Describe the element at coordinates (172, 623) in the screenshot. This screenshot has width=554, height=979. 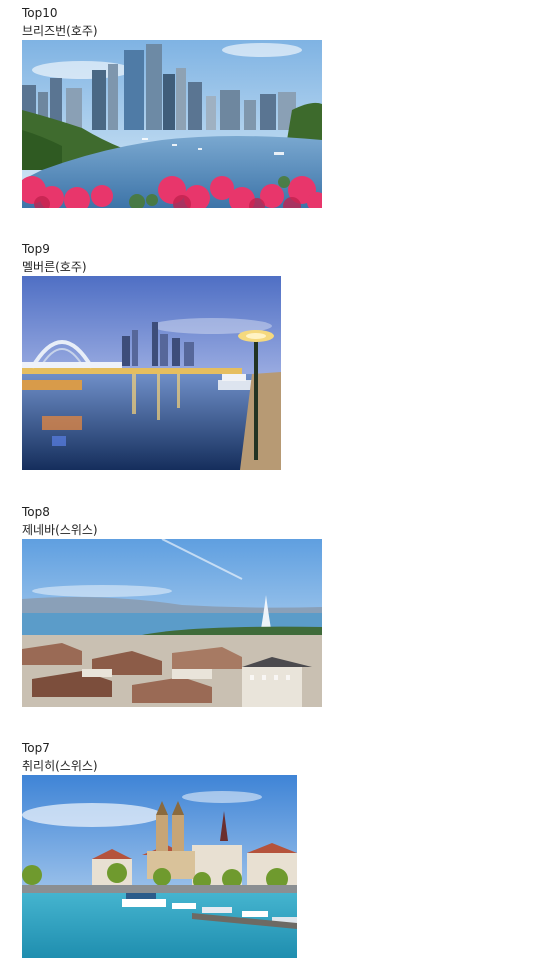
I see `geneva-lake-rooftops-photo` at that location.